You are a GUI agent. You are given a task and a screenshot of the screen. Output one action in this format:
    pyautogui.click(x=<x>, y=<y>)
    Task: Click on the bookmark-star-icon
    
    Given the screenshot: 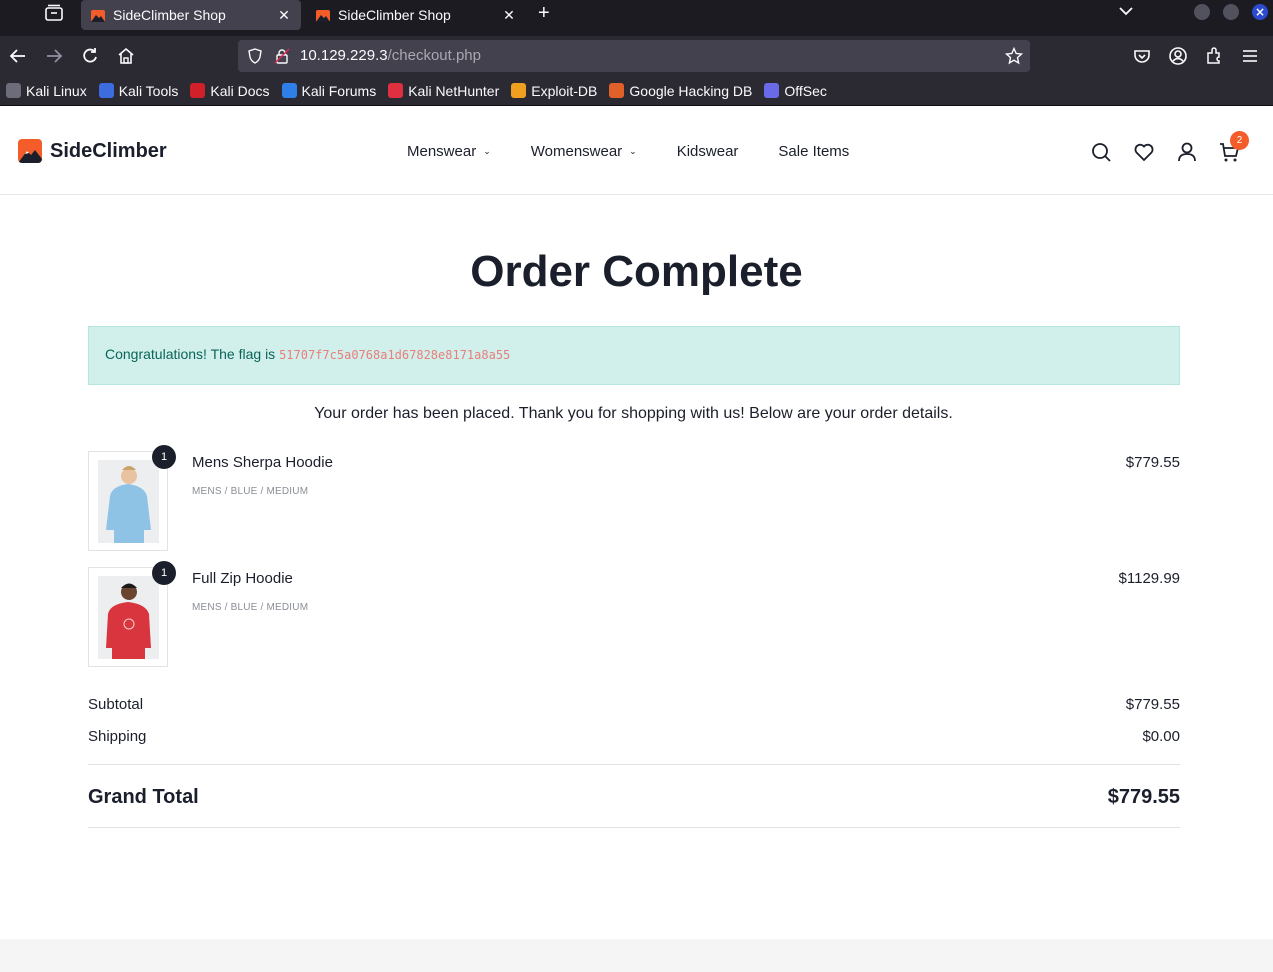 What is the action you would take?
    pyautogui.click(x=1014, y=56)
    